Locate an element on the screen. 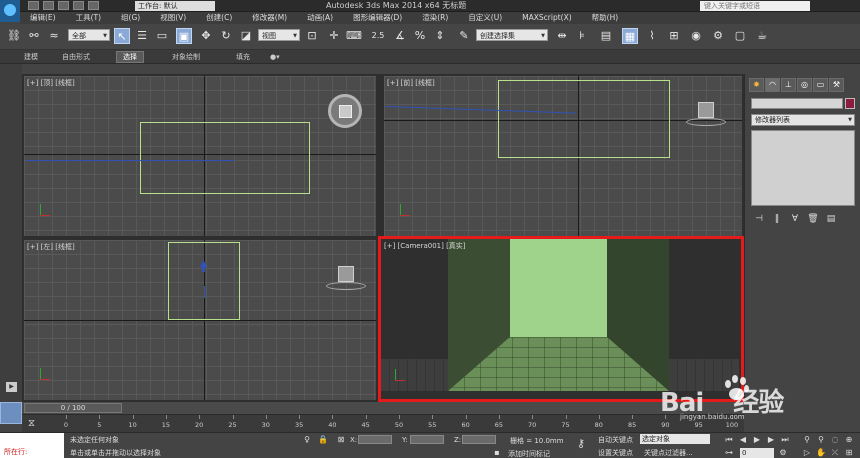 This screenshot has height=458, width=860. keyboard-shortcut-icon: ⌨ is located at coordinates (354, 36).